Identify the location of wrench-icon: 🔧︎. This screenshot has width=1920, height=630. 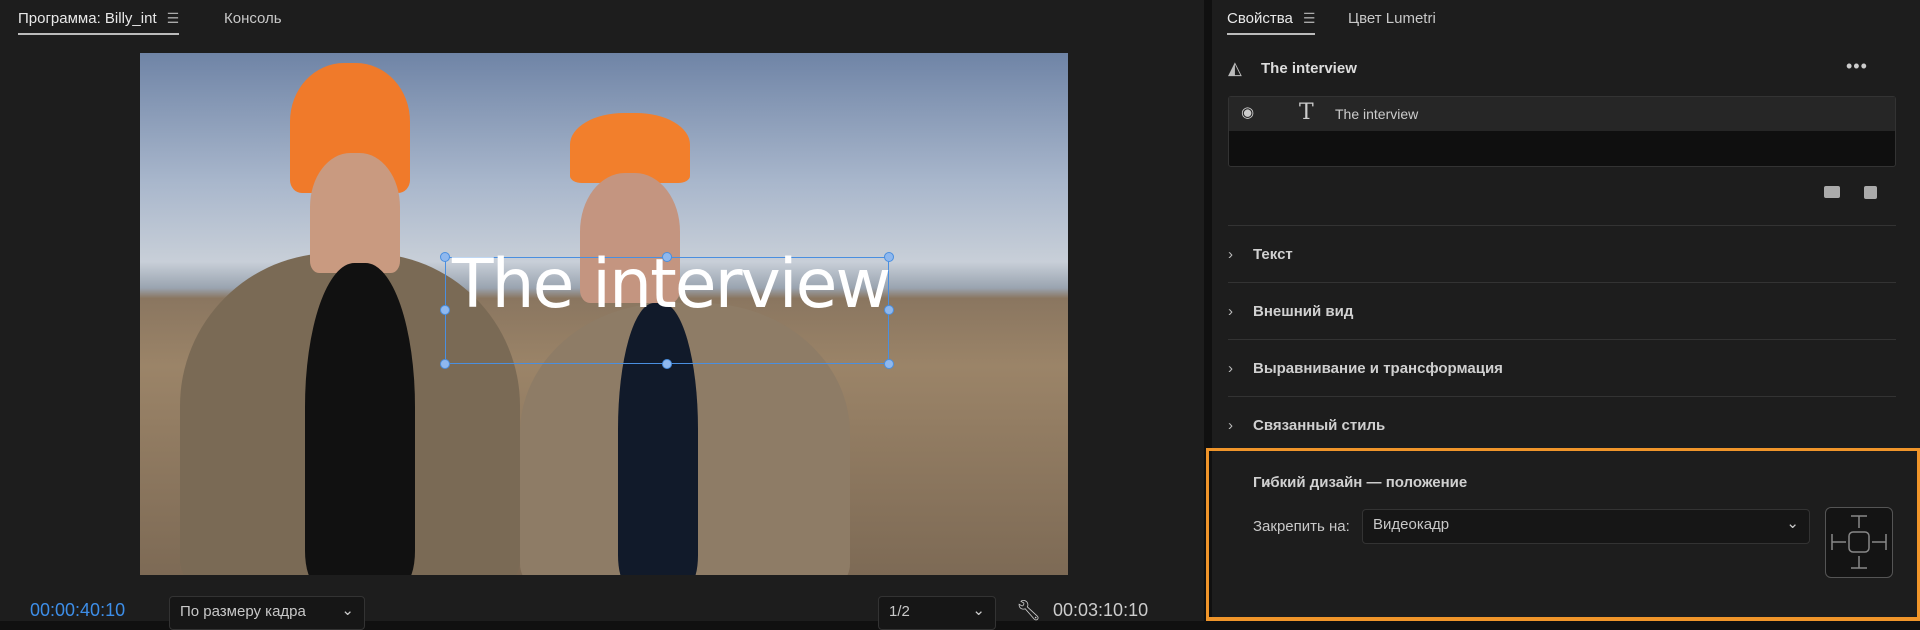
(1028, 610).